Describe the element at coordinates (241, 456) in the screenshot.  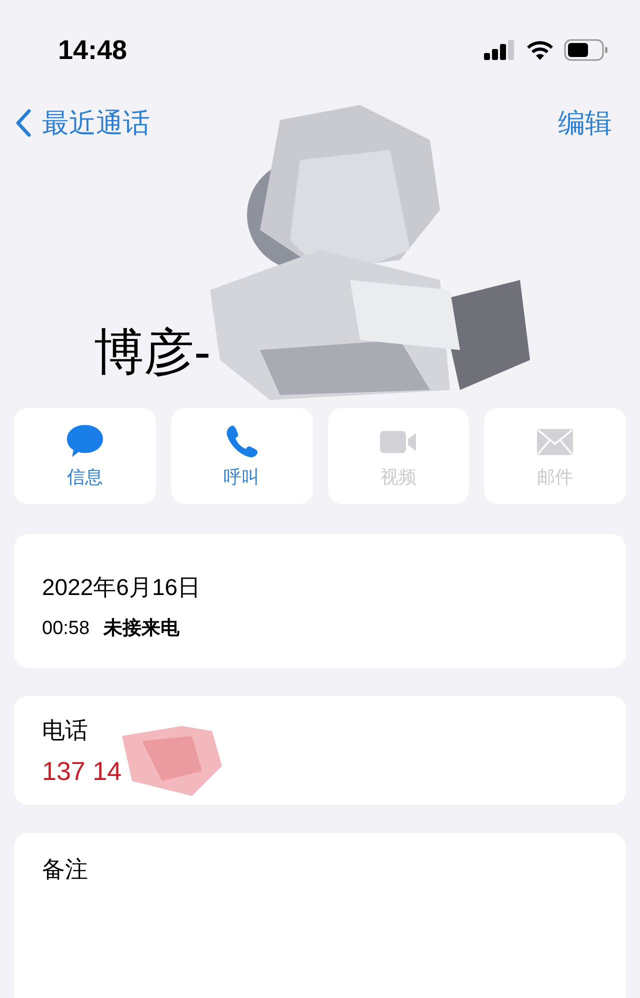
I see `call-button: 呼叫` at that location.